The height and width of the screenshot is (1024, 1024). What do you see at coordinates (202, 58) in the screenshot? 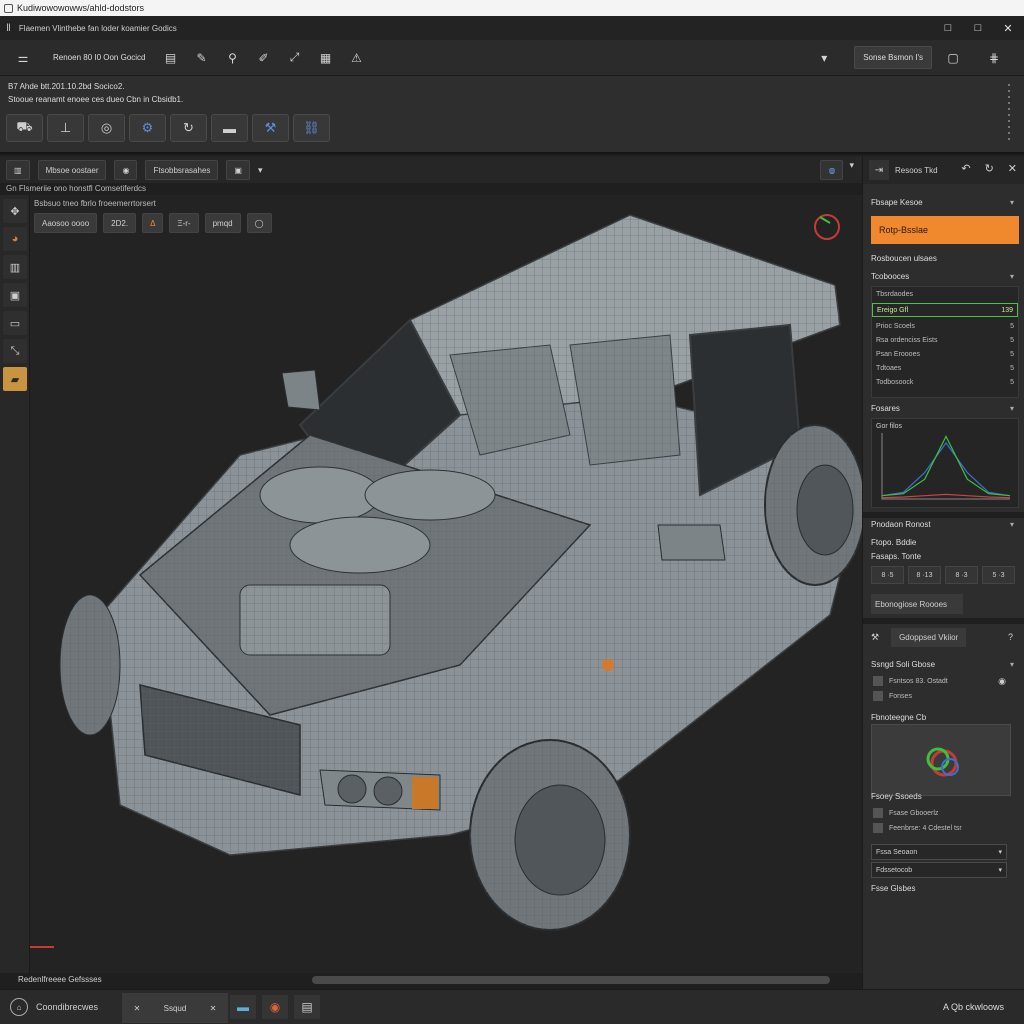
I see `tag-icon: ✎` at bounding box center [202, 58].